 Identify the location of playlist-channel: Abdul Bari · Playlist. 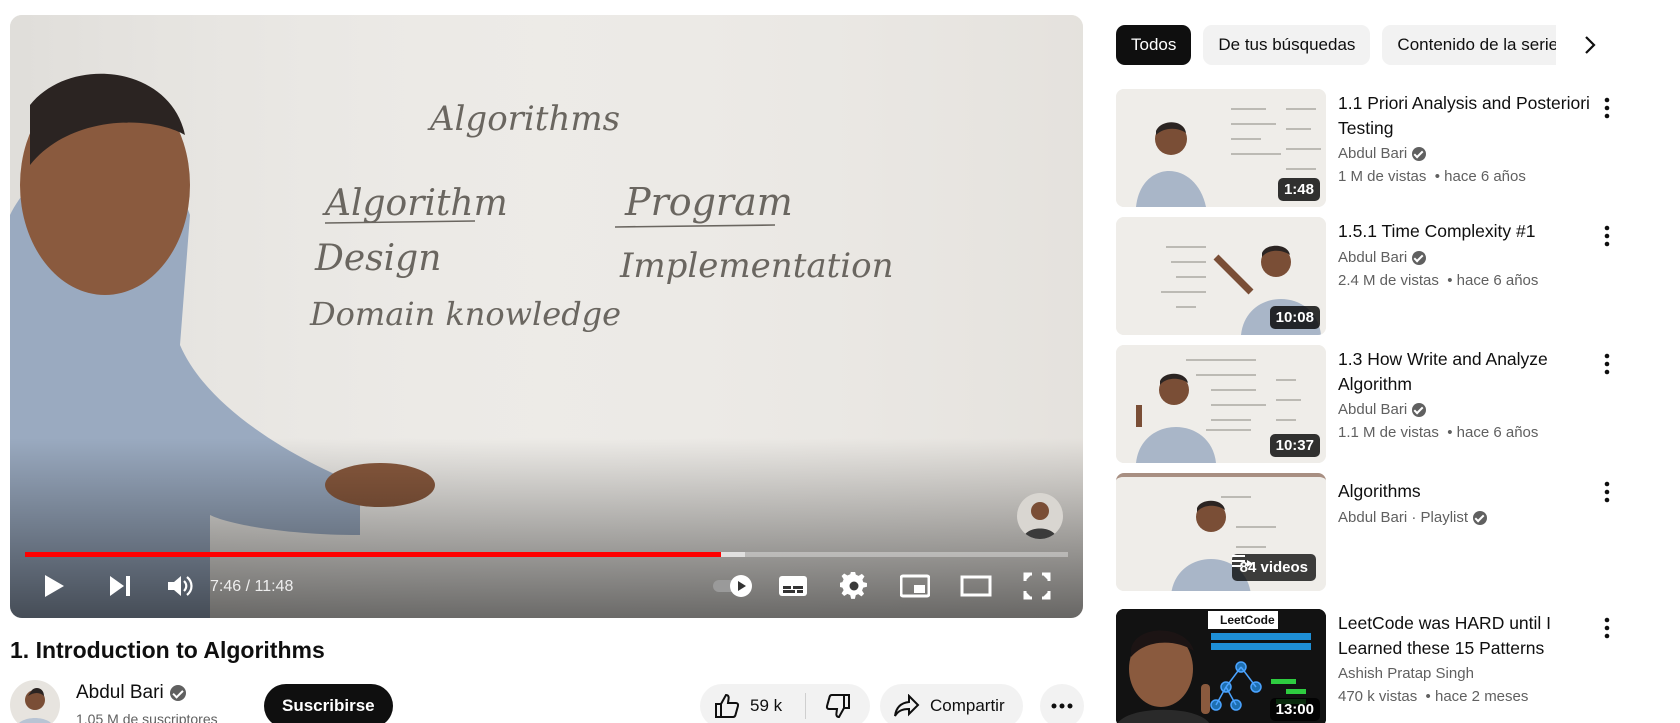
(1413, 517).